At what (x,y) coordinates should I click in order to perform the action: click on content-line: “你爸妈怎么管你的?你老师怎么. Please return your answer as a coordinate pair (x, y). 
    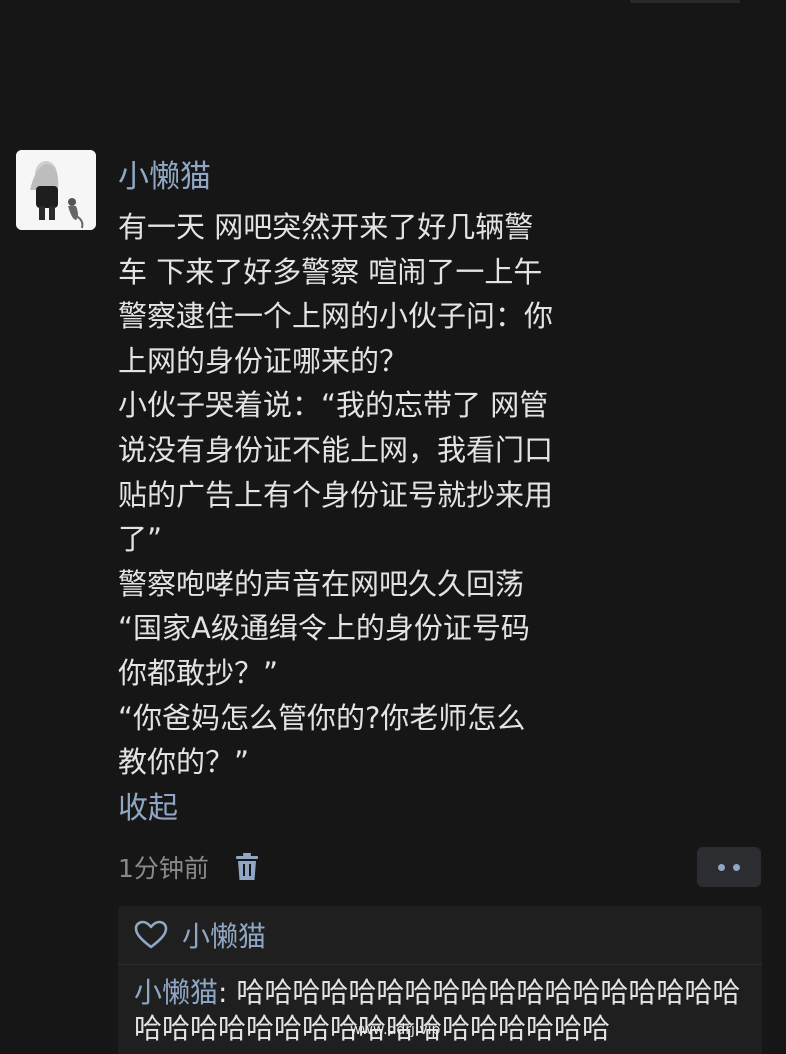
    Looking at the image, I should click on (322, 717).